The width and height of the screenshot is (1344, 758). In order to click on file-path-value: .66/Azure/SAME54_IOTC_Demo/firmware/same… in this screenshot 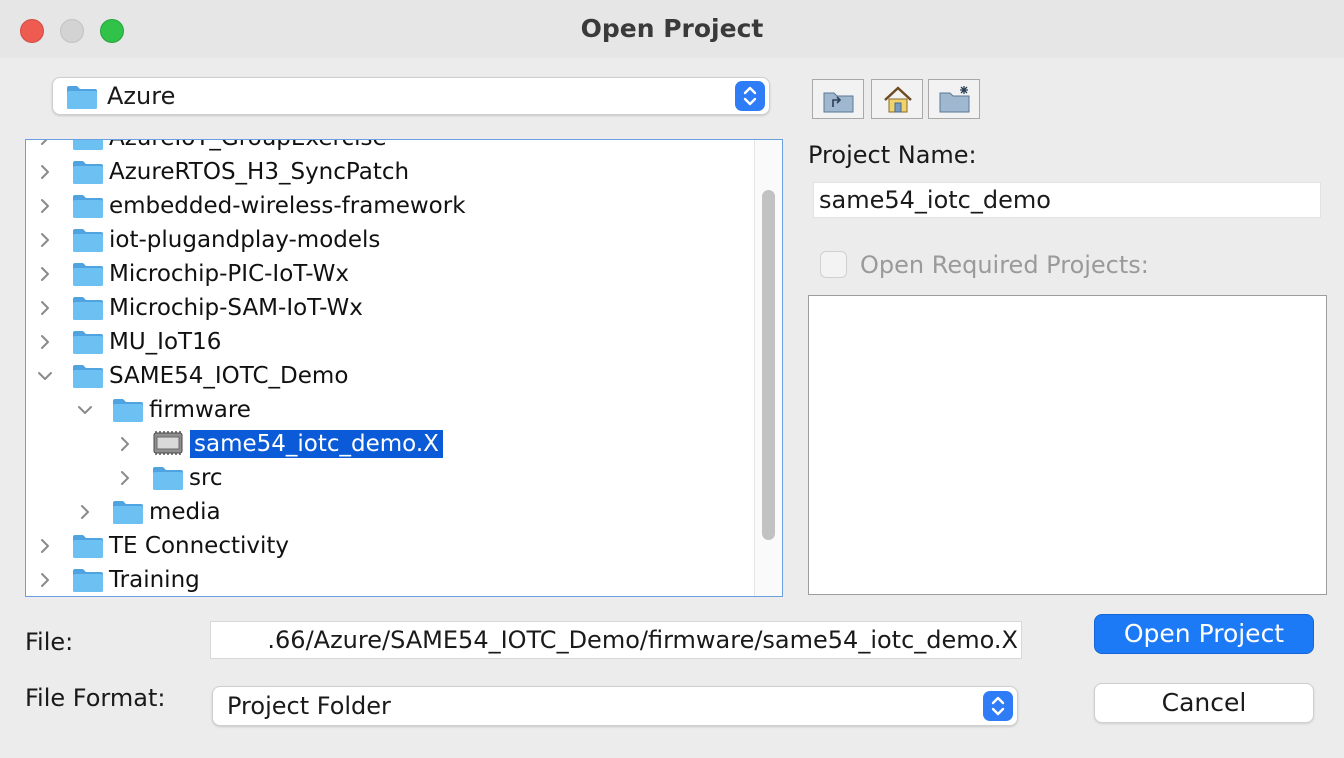, I will do `click(642, 640)`.